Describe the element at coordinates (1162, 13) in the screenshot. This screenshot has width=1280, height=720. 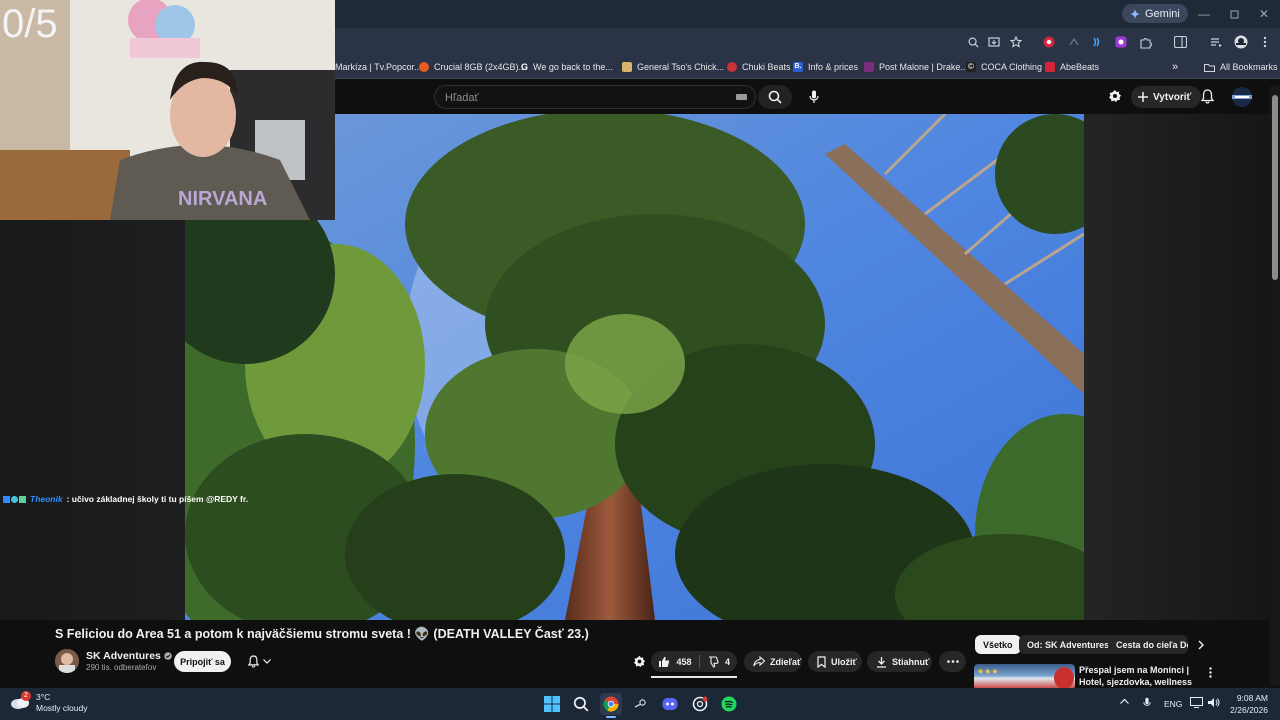
I see `gemini-label: Gemini` at that location.